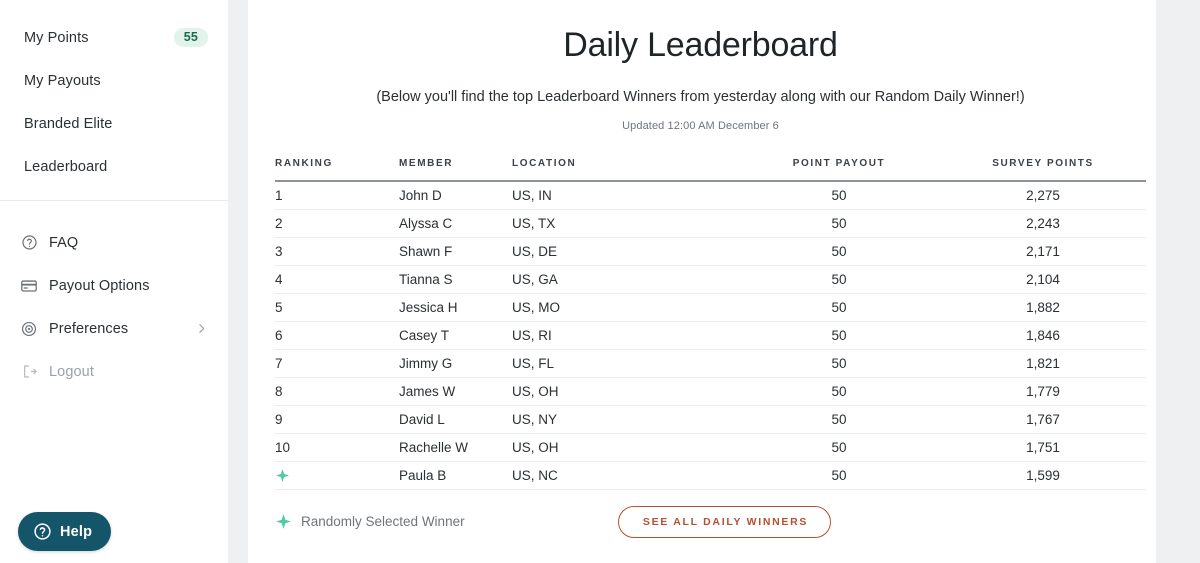 The image size is (1200, 563). Describe the element at coordinates (68, 123) in the screenshot. I see `sidebar-item-label: Branded Elite` at that location.